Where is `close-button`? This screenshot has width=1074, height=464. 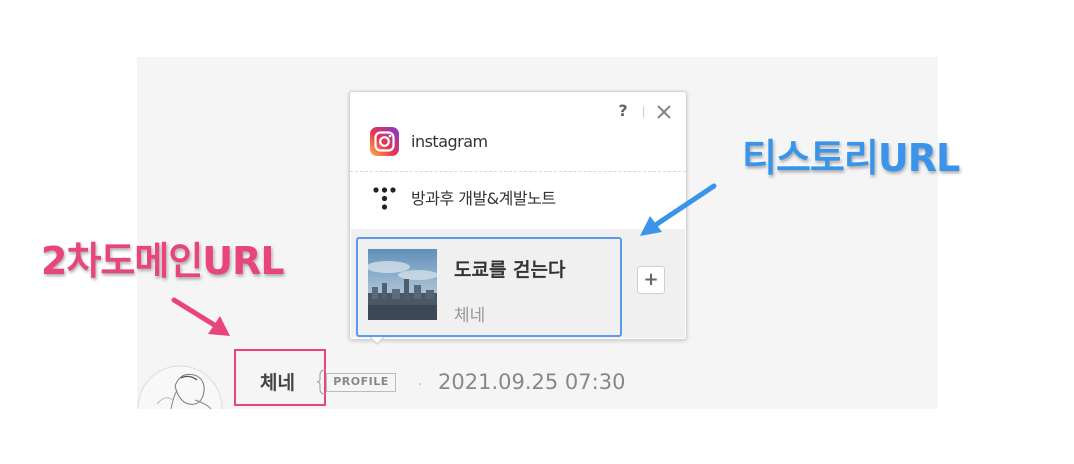
close-button is located at coordinates (664, 112).